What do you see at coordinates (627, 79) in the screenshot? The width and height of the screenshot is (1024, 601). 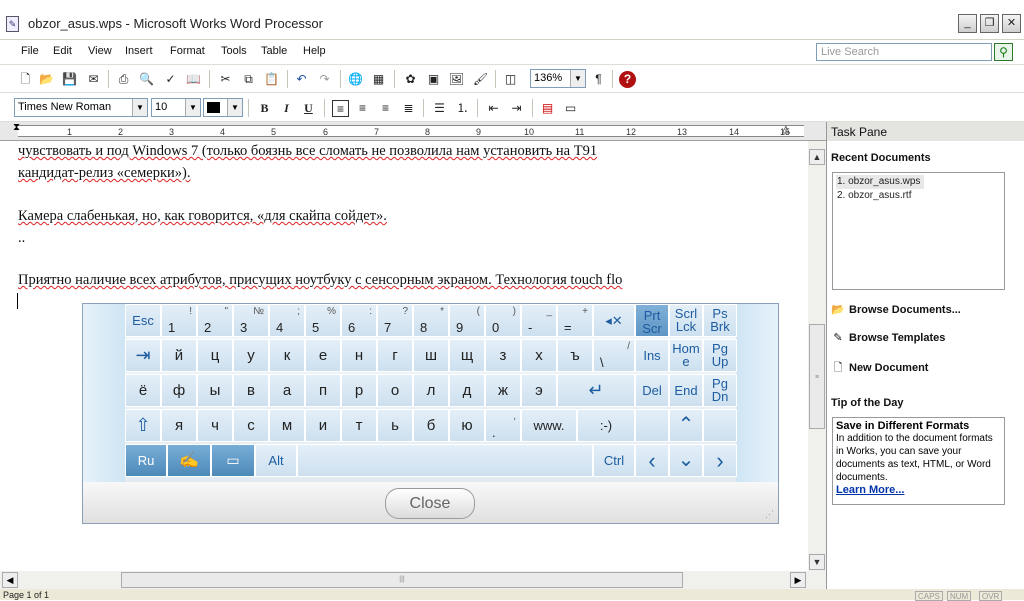 I see `help-icon: ?` at bounding box center [627, 79].